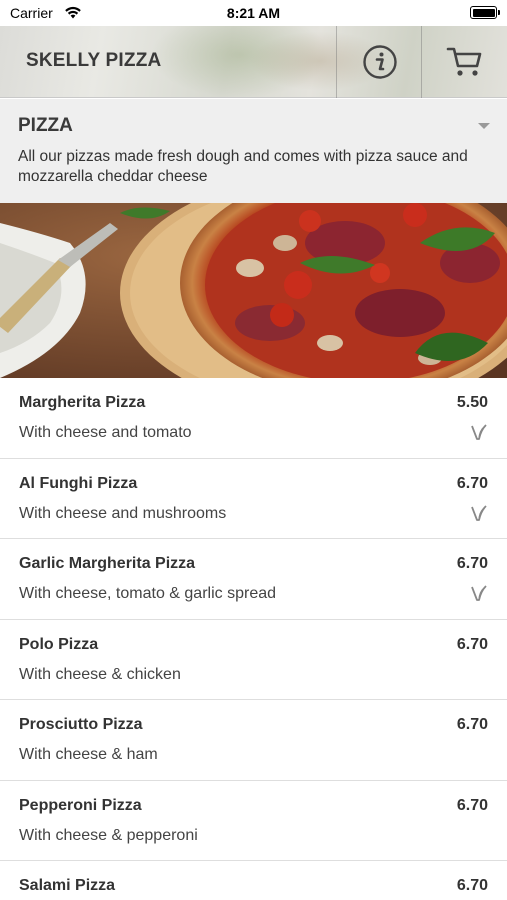  I want to click on item-price: 5.50, so click(472, 402).